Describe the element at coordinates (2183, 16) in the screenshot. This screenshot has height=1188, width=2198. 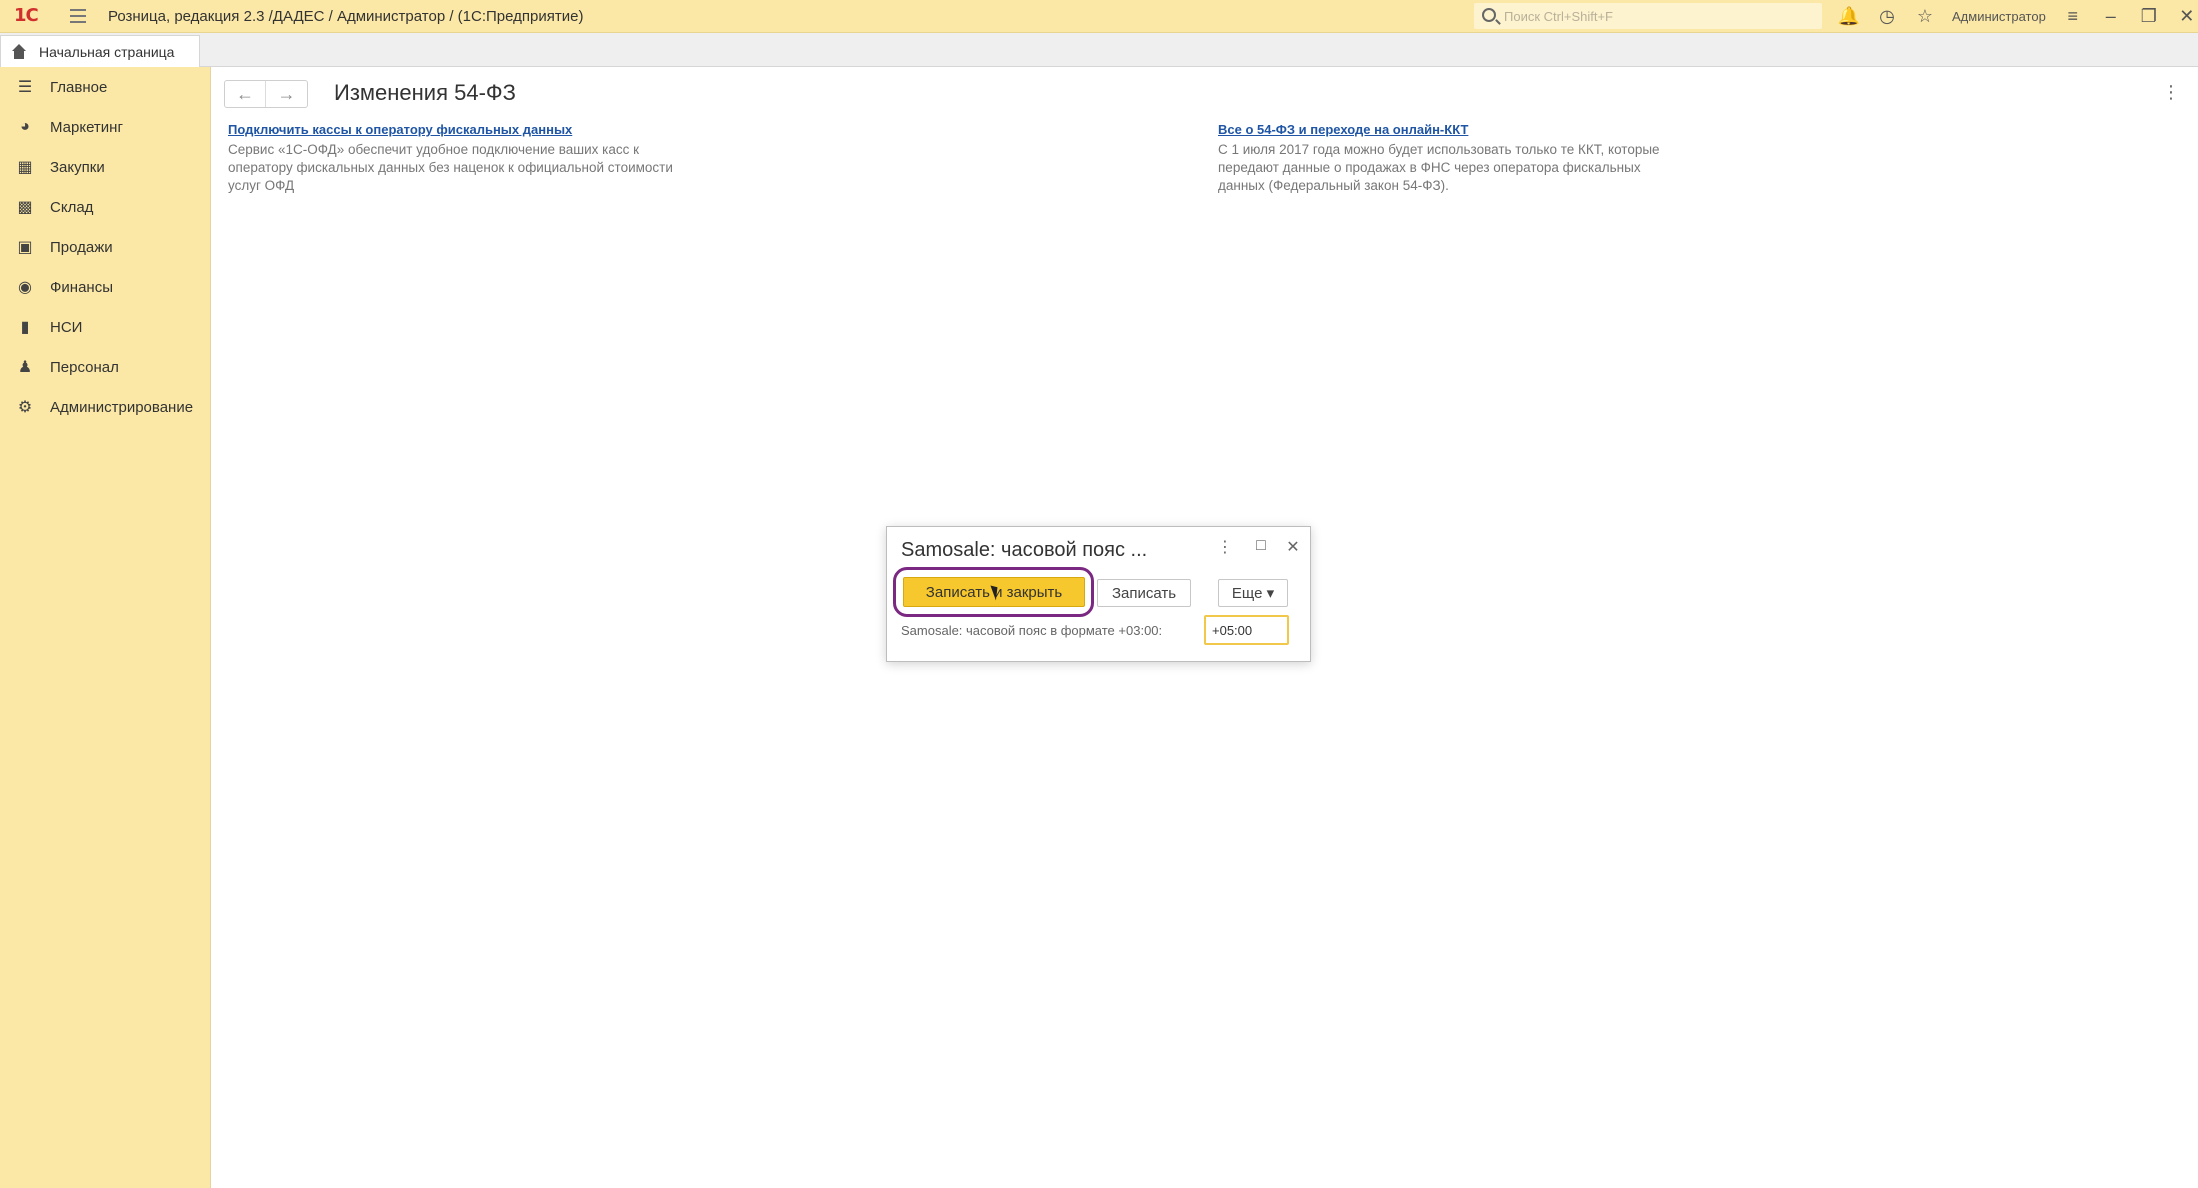
I see `close-icon: ✕` at that location.